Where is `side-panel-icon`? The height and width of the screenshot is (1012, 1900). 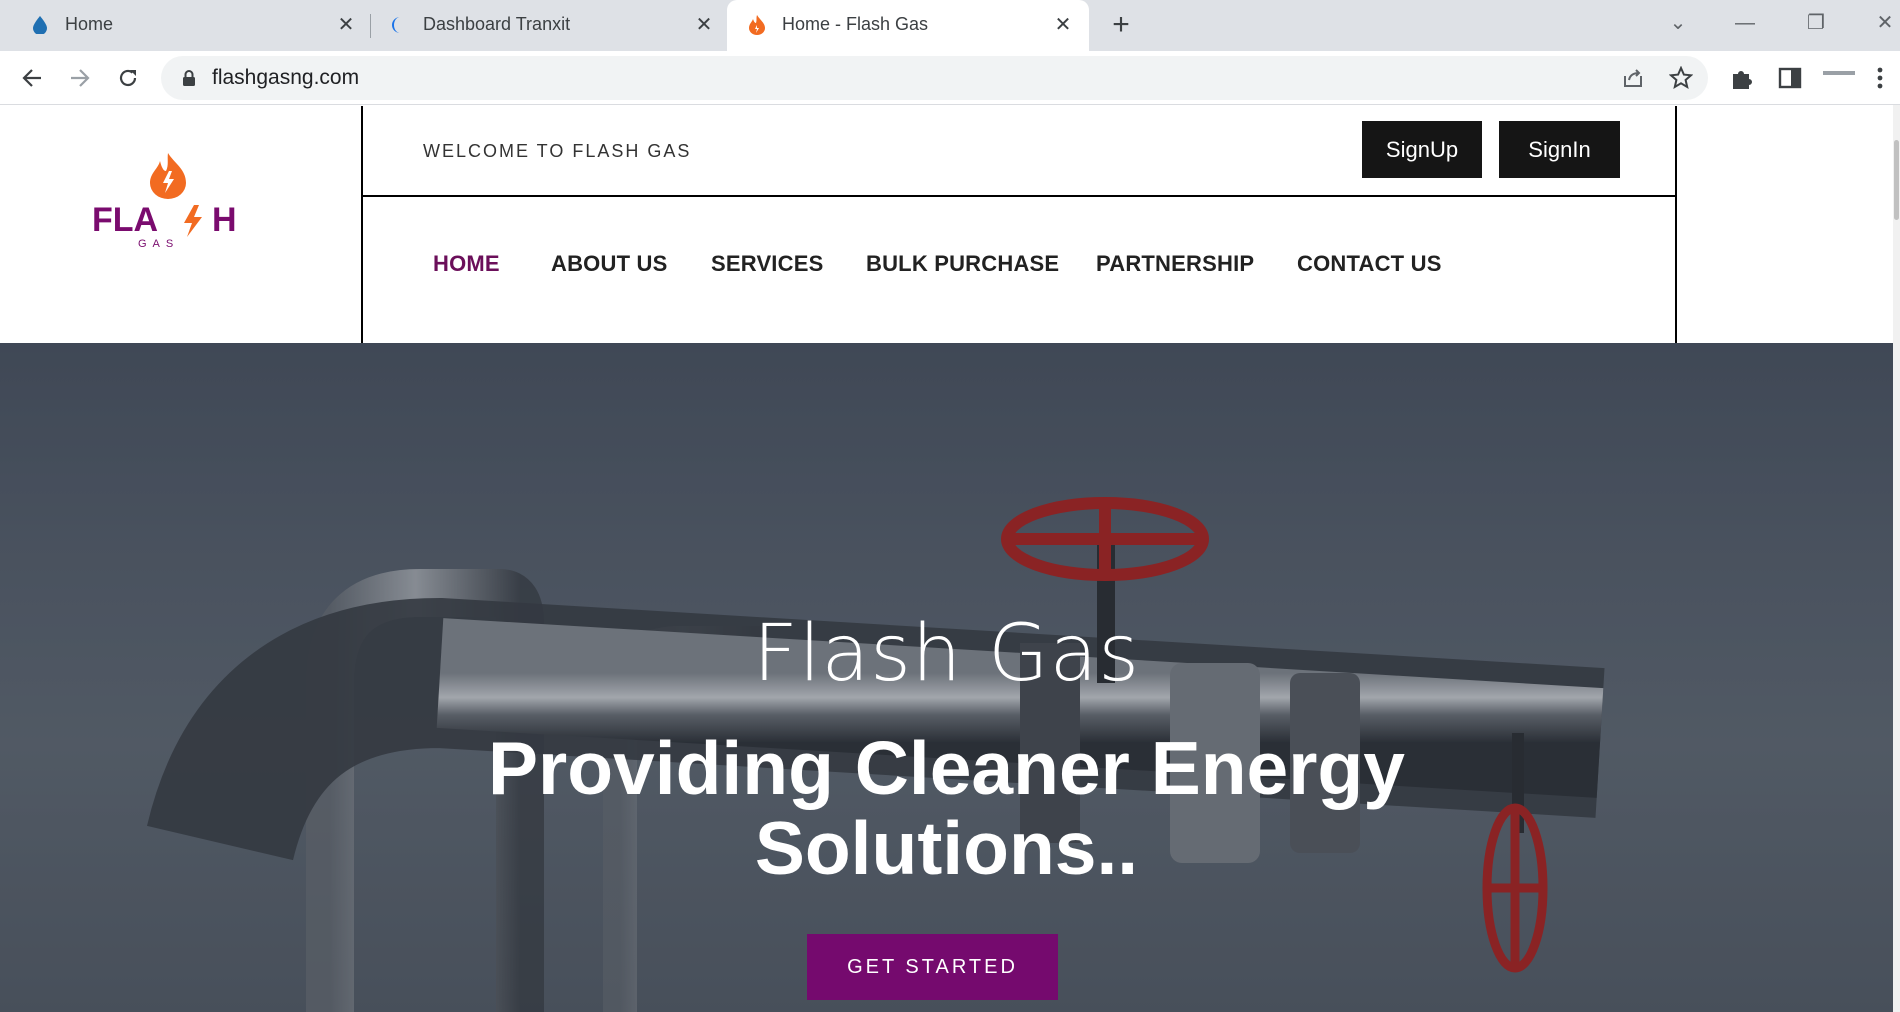
side-panel-icon is located at coordinates (1790, 78).